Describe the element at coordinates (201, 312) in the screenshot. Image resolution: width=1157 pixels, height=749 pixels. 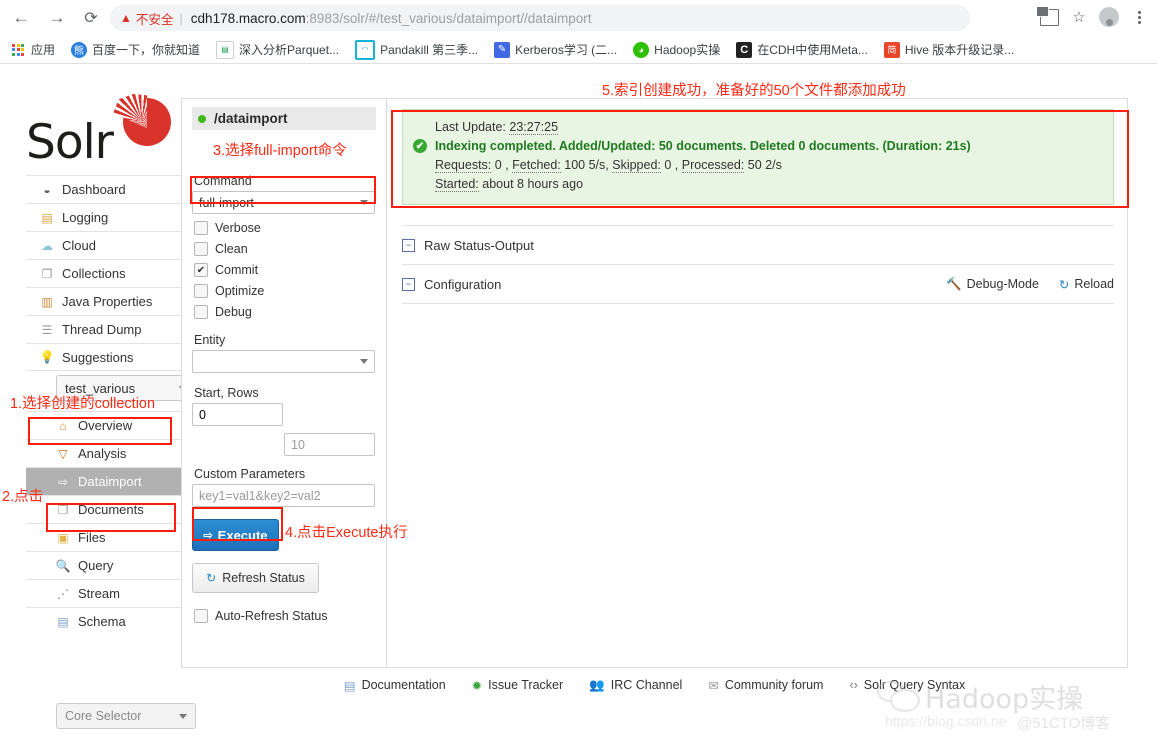
I see `debug-checkbox` at that location.